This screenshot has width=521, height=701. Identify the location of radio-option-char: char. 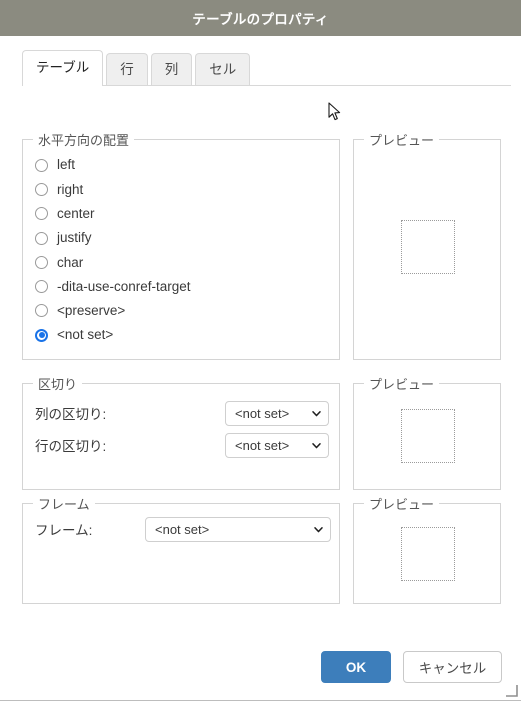
(187, 262).